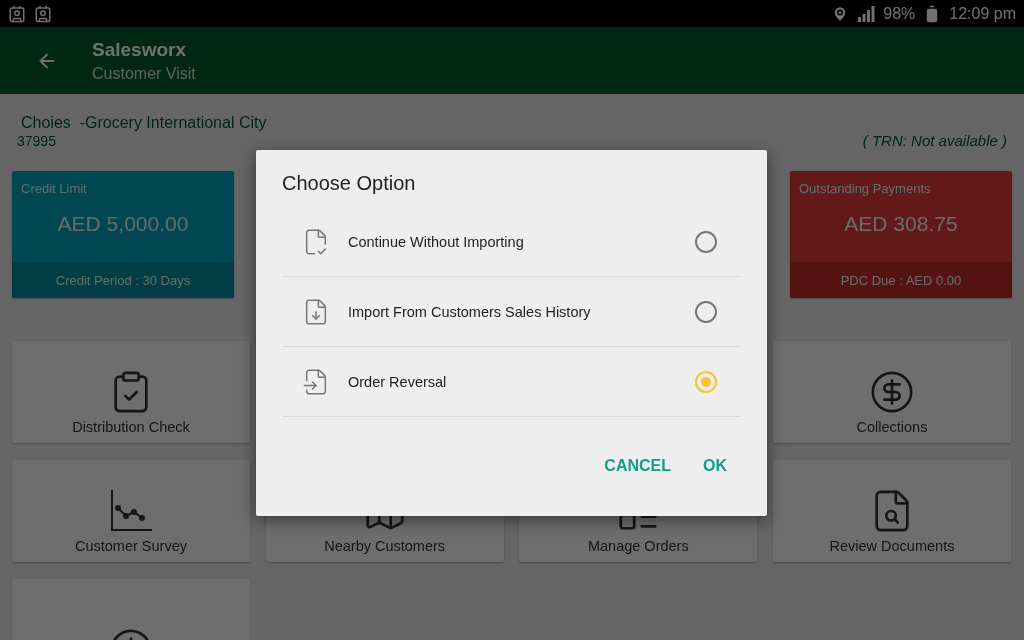 This screenshot has width=1024, height=640. I want to click on tile-label: Manage Orders, so click(638, 546).